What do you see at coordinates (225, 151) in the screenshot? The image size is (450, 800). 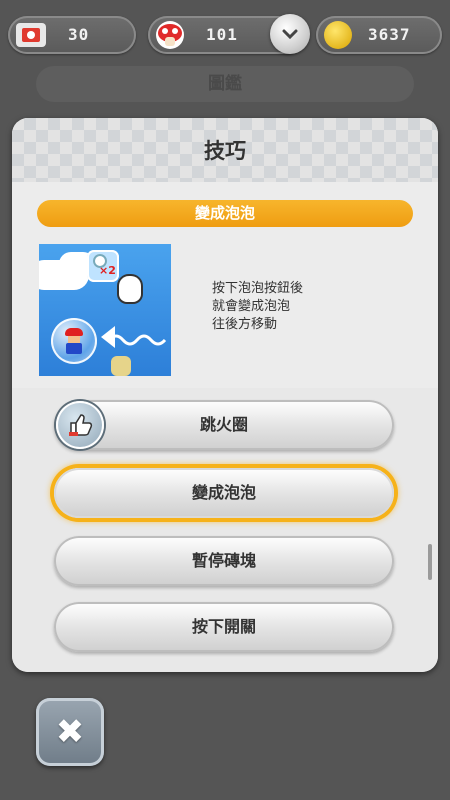 I see `dialog-title: 技巧` at bounding box center [225, 151].